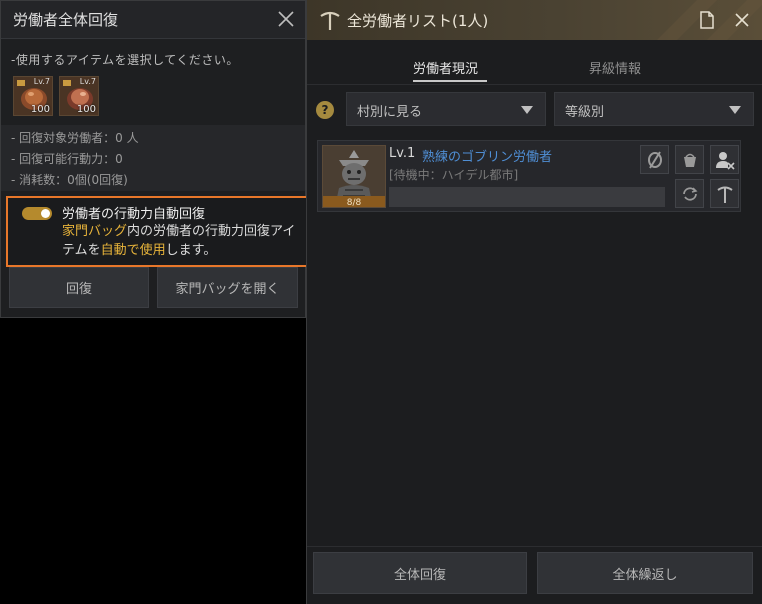  I want to click on tab-worker-status: 労働者現況, so click(445, 67).